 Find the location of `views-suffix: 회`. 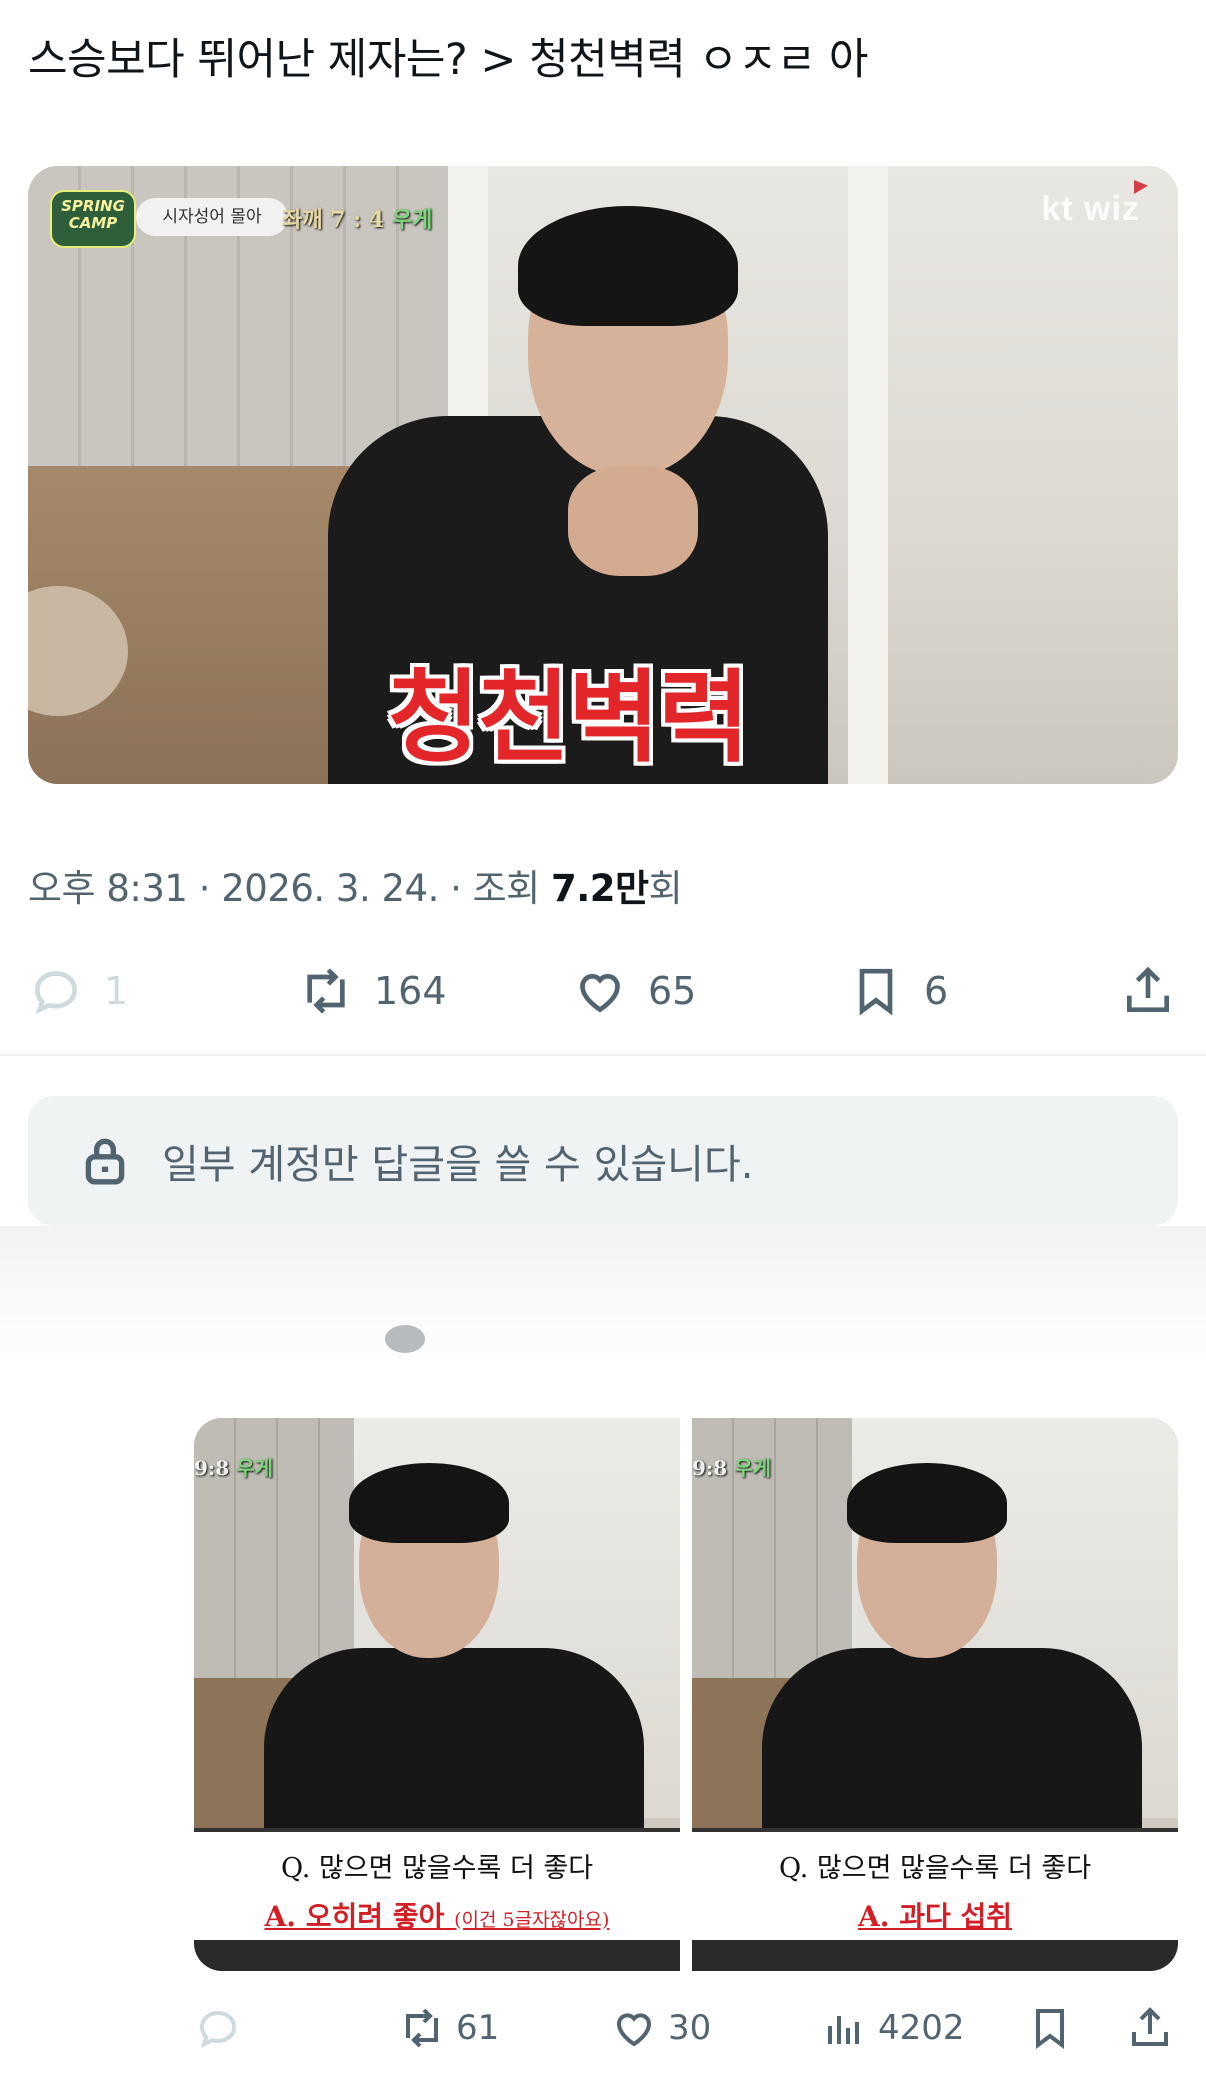

views-suffix: 회 is located at coordinates (665, 888).